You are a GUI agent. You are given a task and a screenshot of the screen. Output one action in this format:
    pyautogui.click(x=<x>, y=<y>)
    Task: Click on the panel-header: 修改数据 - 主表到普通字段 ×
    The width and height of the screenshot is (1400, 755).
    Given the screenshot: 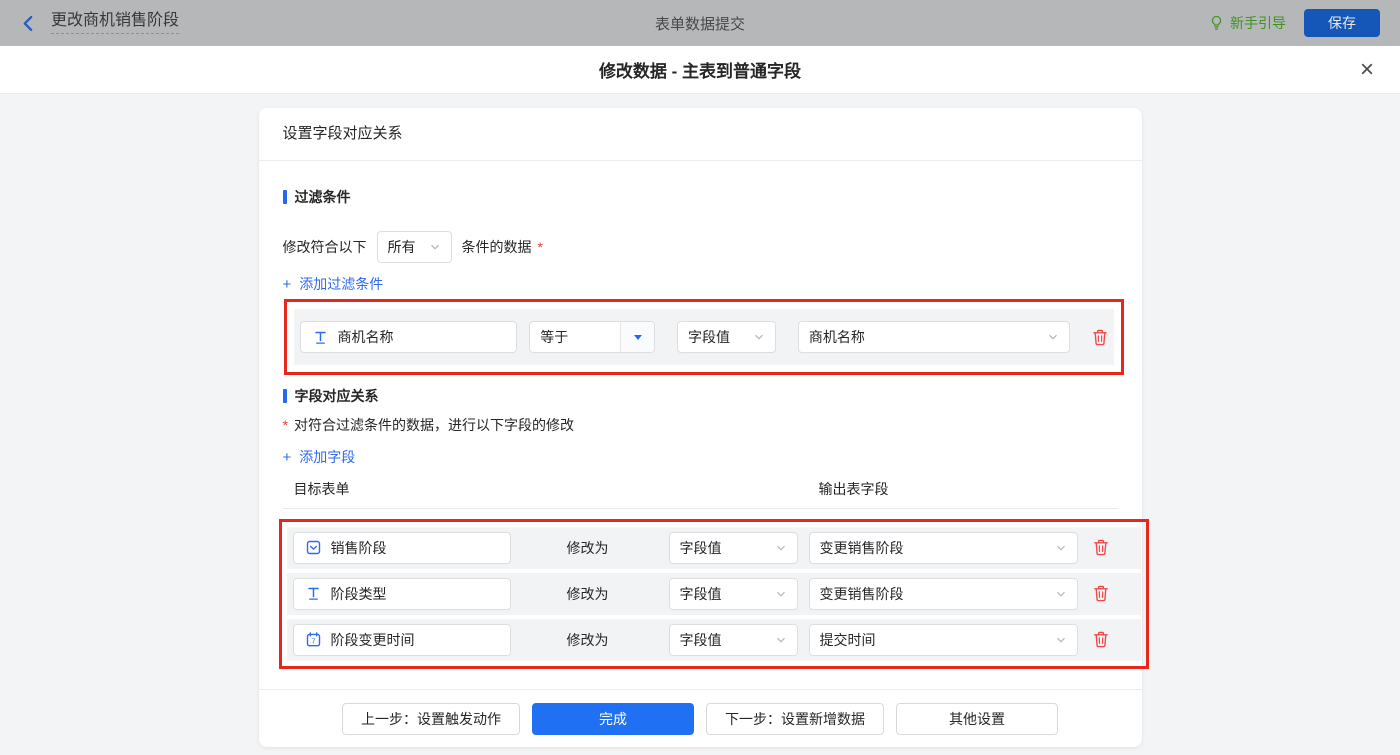 What is the action you would take?
    pyautogui.click(x=700, y=70)
    